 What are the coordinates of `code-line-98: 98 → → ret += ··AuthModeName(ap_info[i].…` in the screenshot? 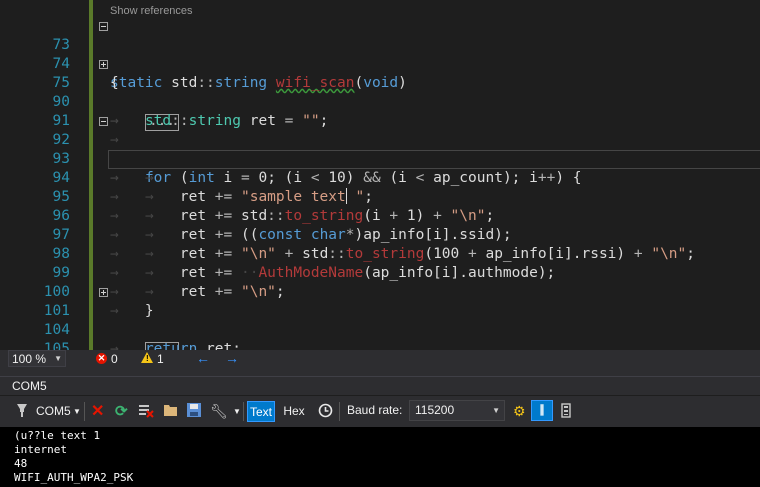 It's located at (380, 253).